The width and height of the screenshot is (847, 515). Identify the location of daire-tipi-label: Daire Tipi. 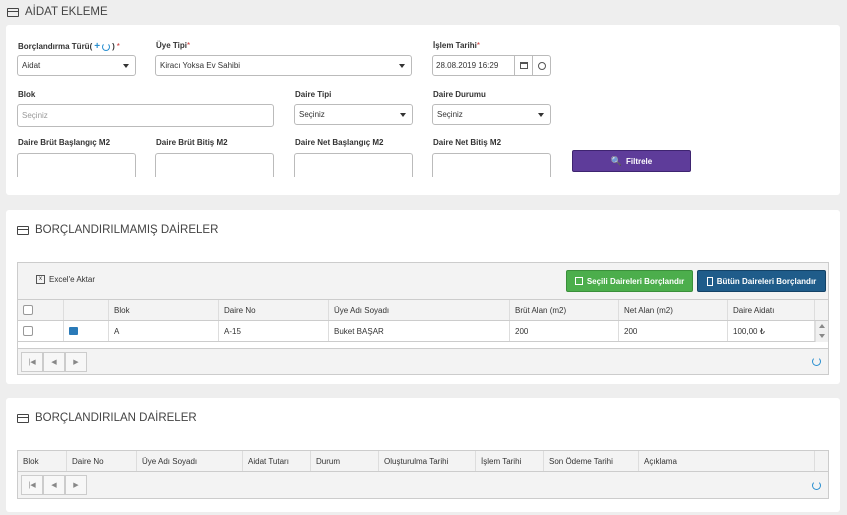
(313, 94).